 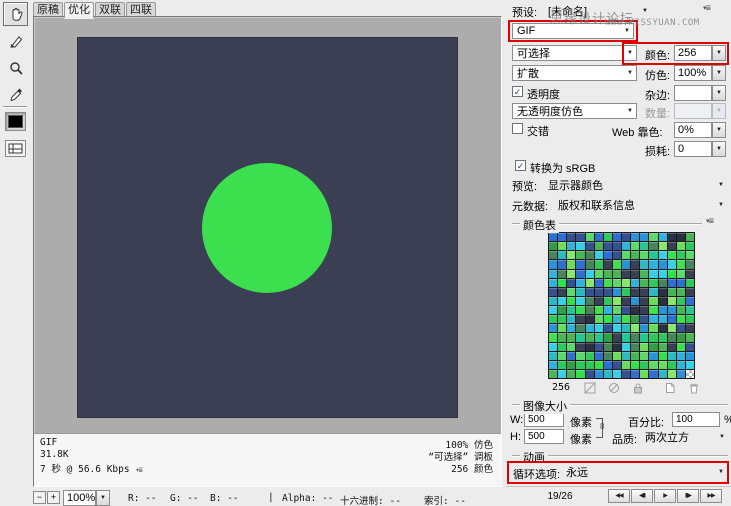 What do you see at coordinates (544, 419) in the screenshot?
I see `width-input: 500` at bounding box center [544, 419].